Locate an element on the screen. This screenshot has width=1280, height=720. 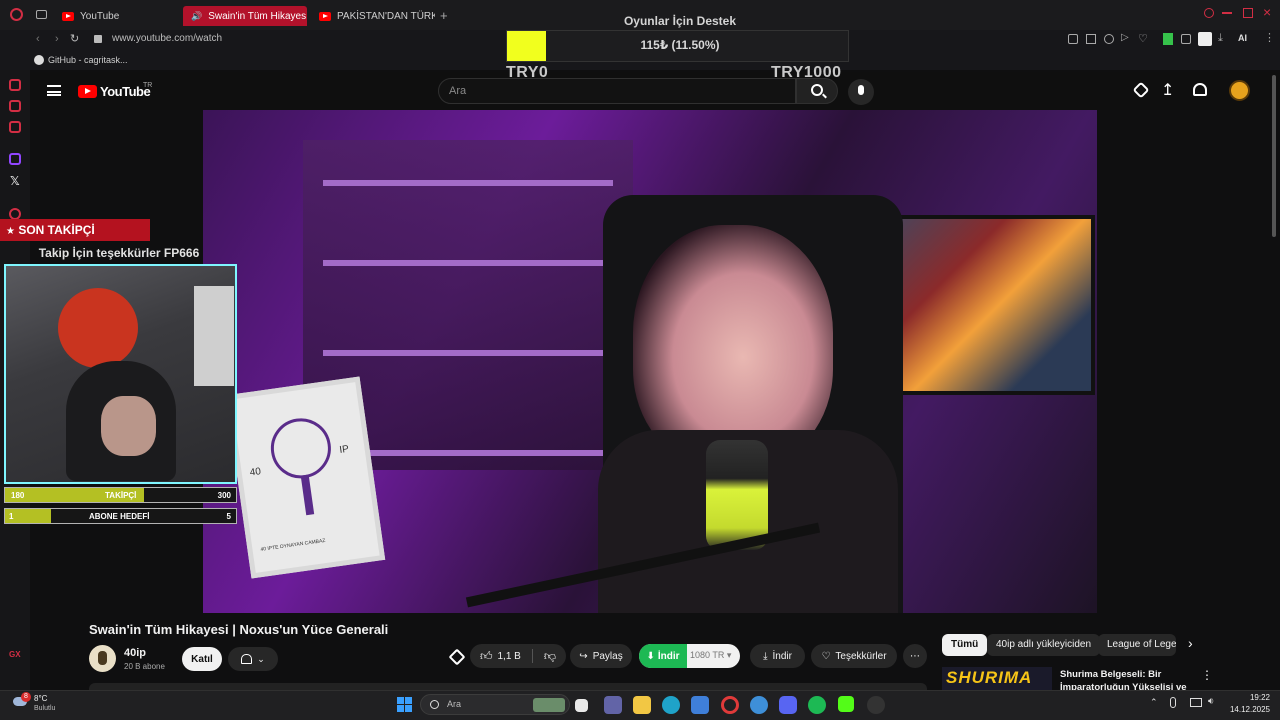
goal-label: TAKİPÇİ is located at coordinates (121, 495).